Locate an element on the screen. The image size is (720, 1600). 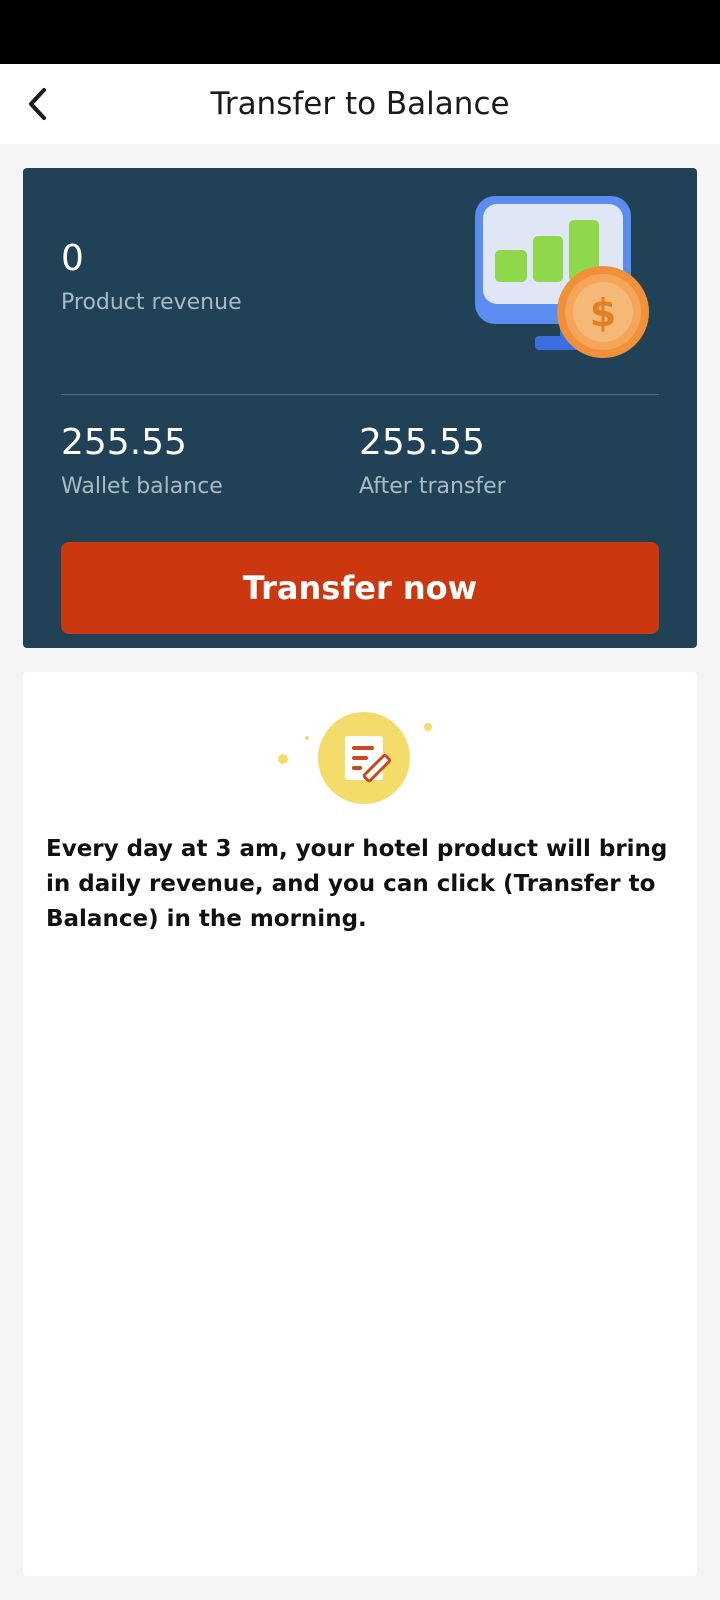
transfer-now-button: Transfer now is located at coordinates (360, 588).